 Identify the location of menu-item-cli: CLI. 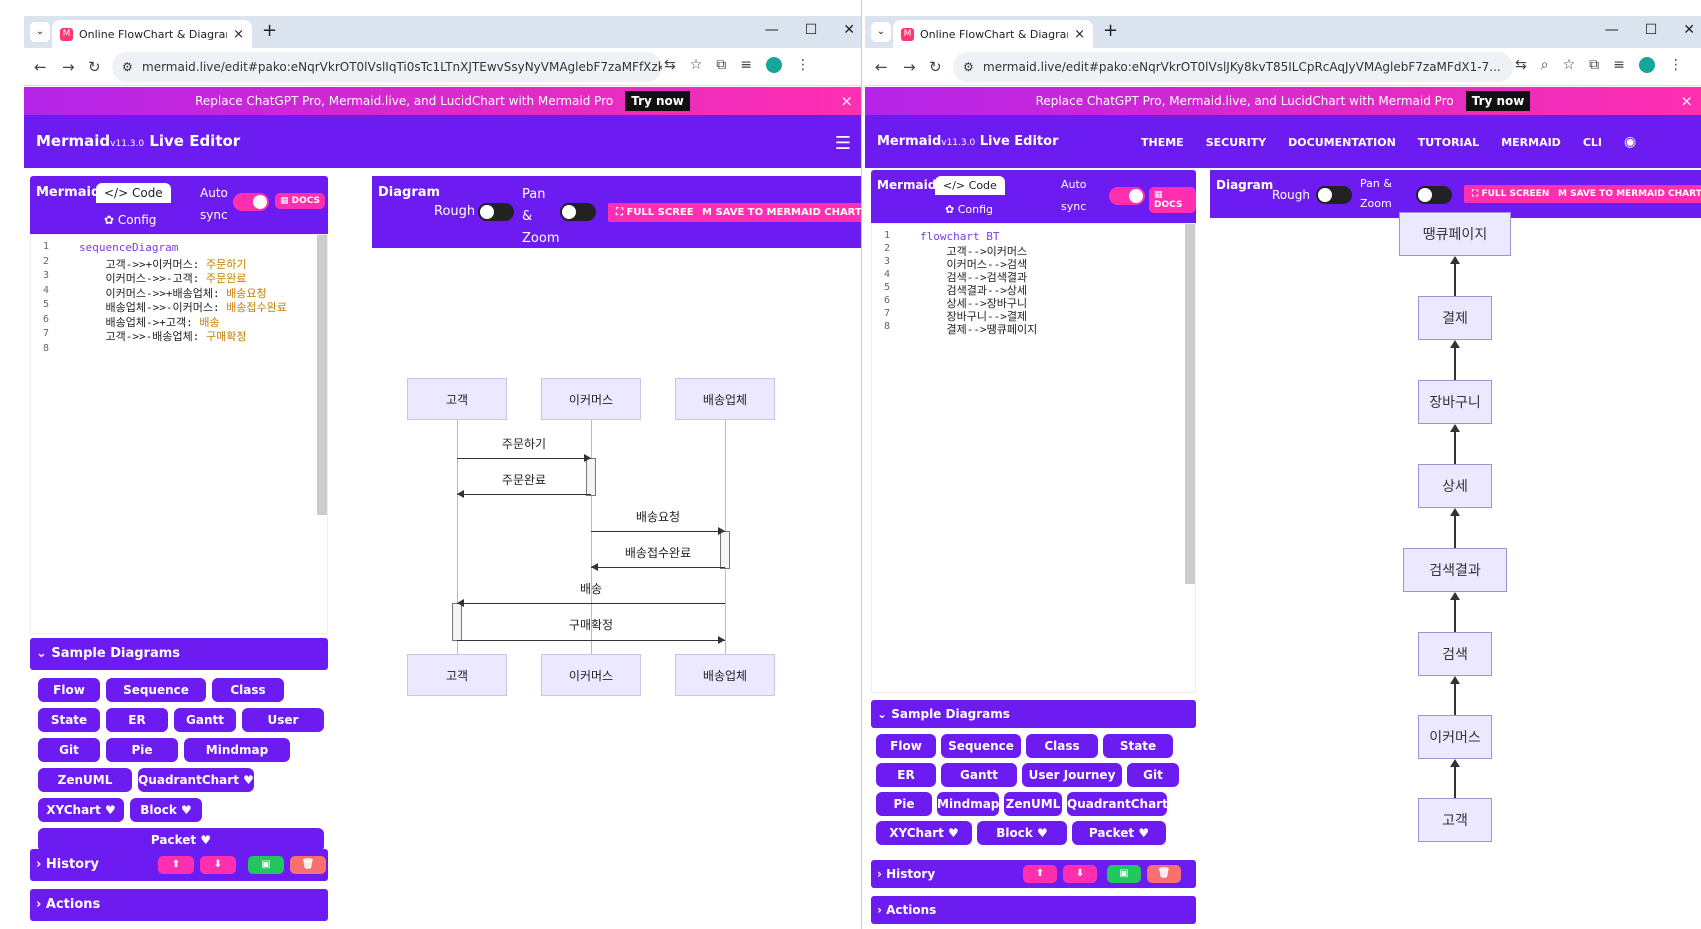
(1592, 142).